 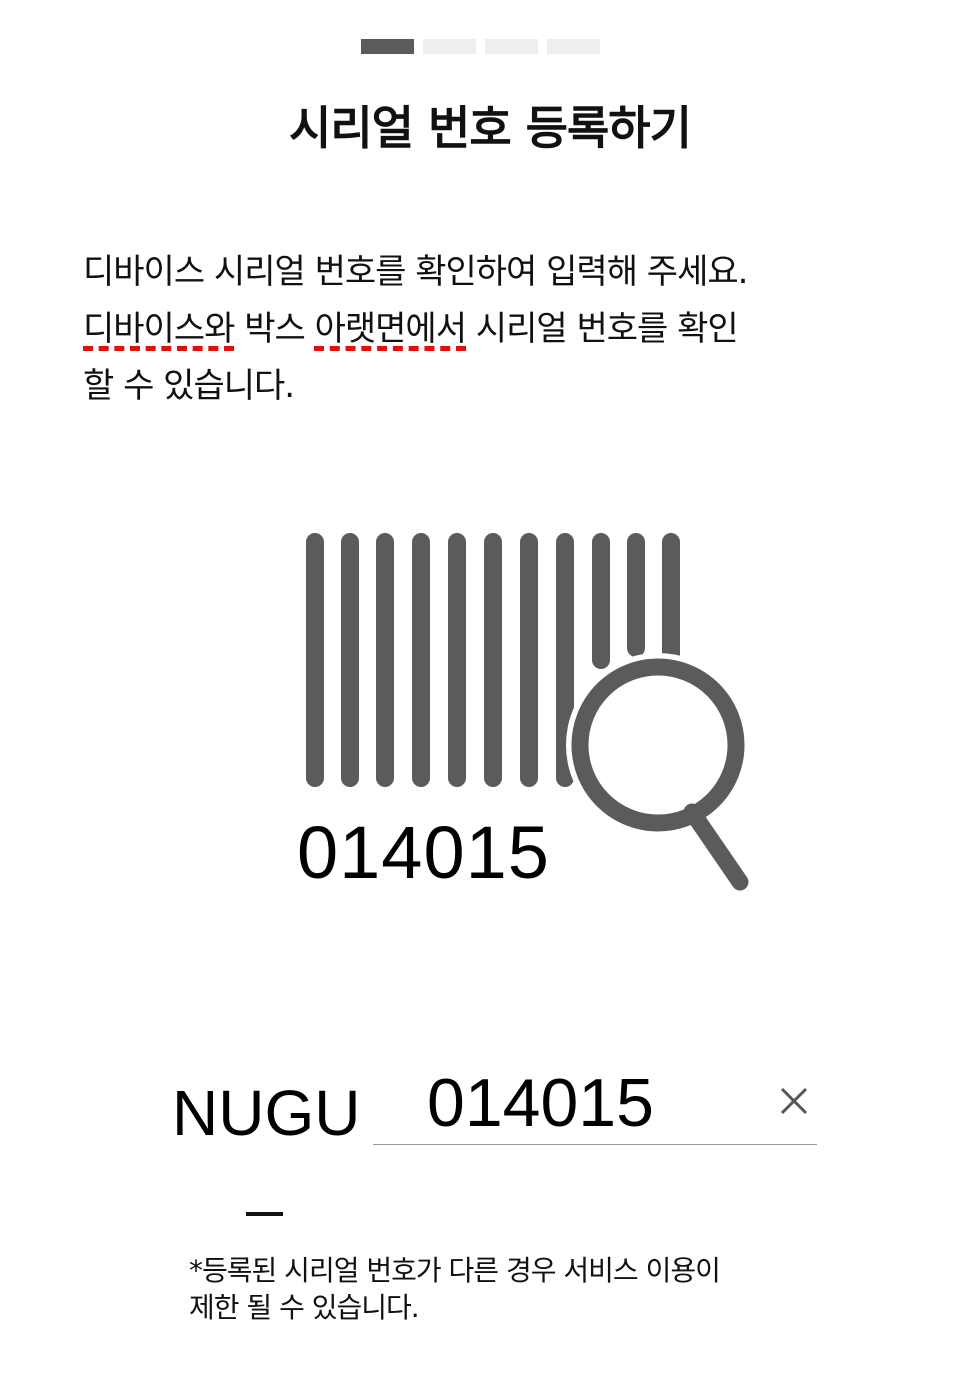 What do you see at coordinates (264, 1214) in the screenshot?
I see `serial-prefix-dash` at bounding box center [264, 1214].